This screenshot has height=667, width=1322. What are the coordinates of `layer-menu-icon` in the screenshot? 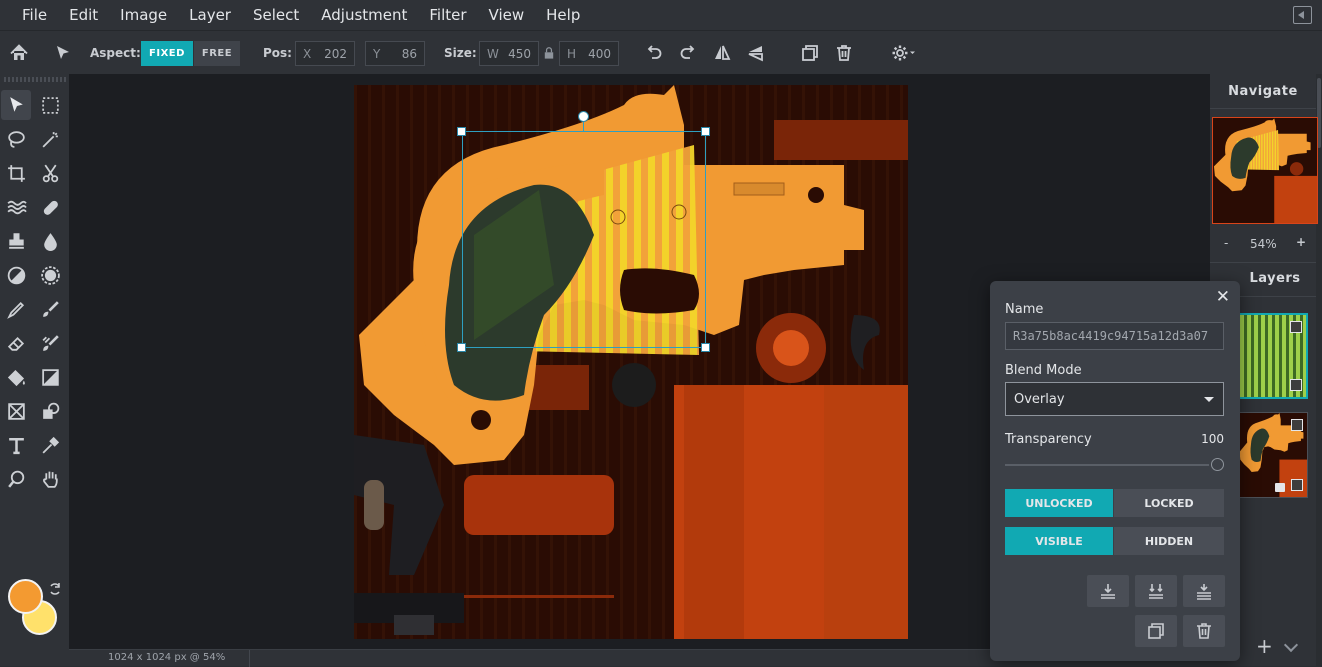 It's located at (1296, 385).